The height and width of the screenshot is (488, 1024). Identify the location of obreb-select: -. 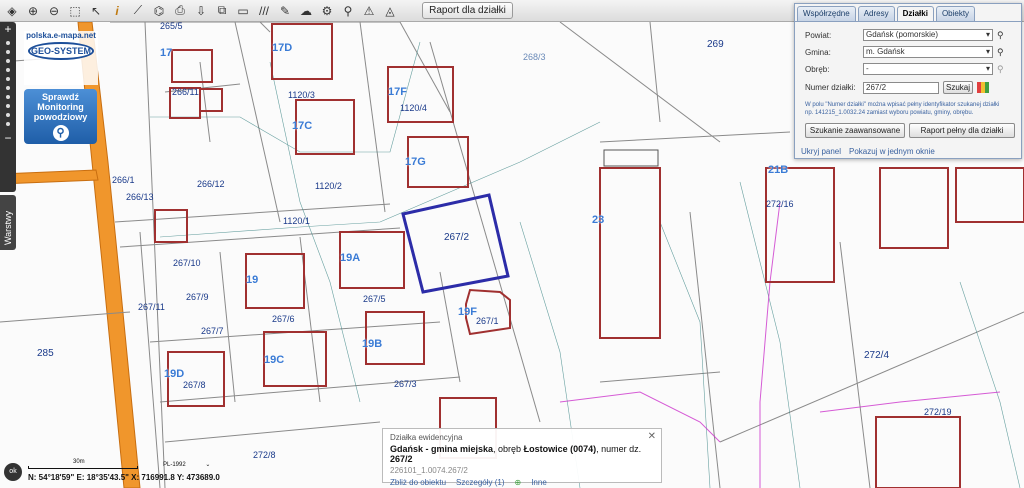
(928, 69).